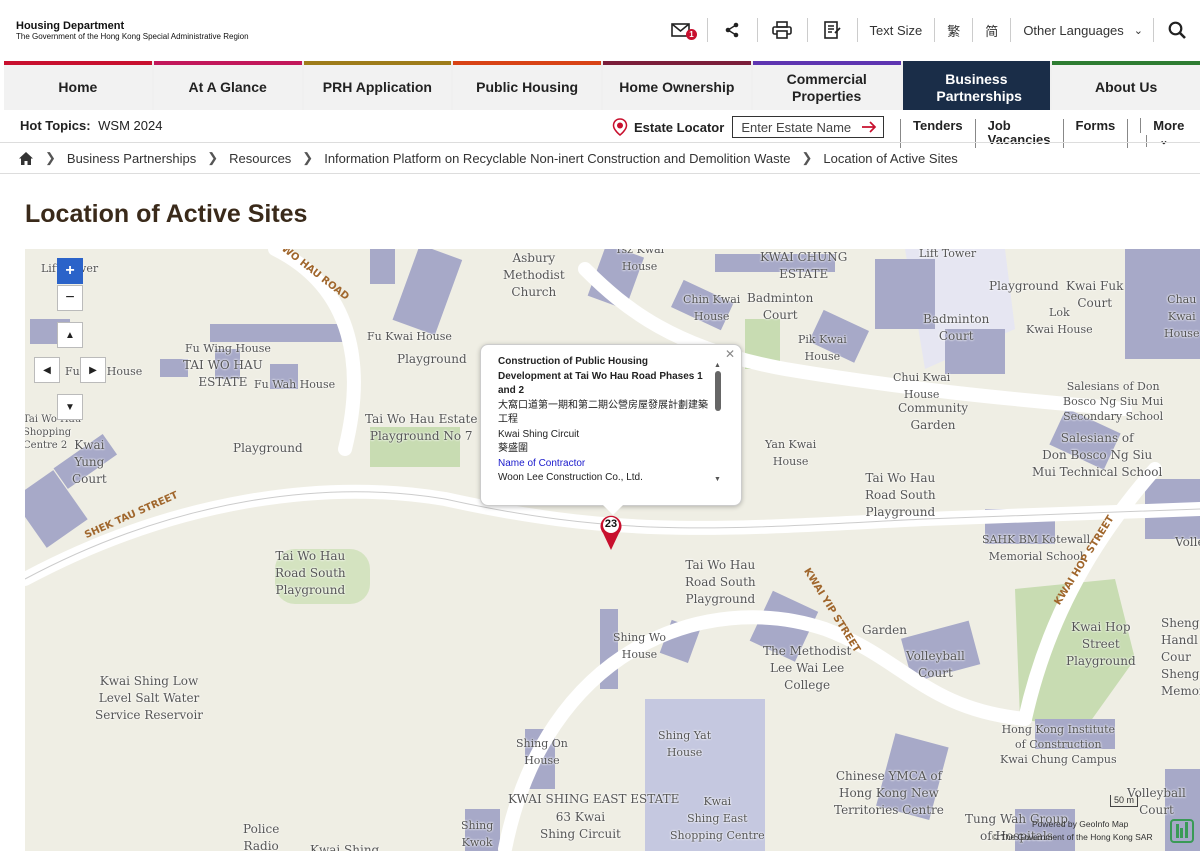 Image resolution: width=1200 pixels, height=851 pixels. I want to click on attribution-powered: Powered by GeoInfo Map, so click(1080, 824).